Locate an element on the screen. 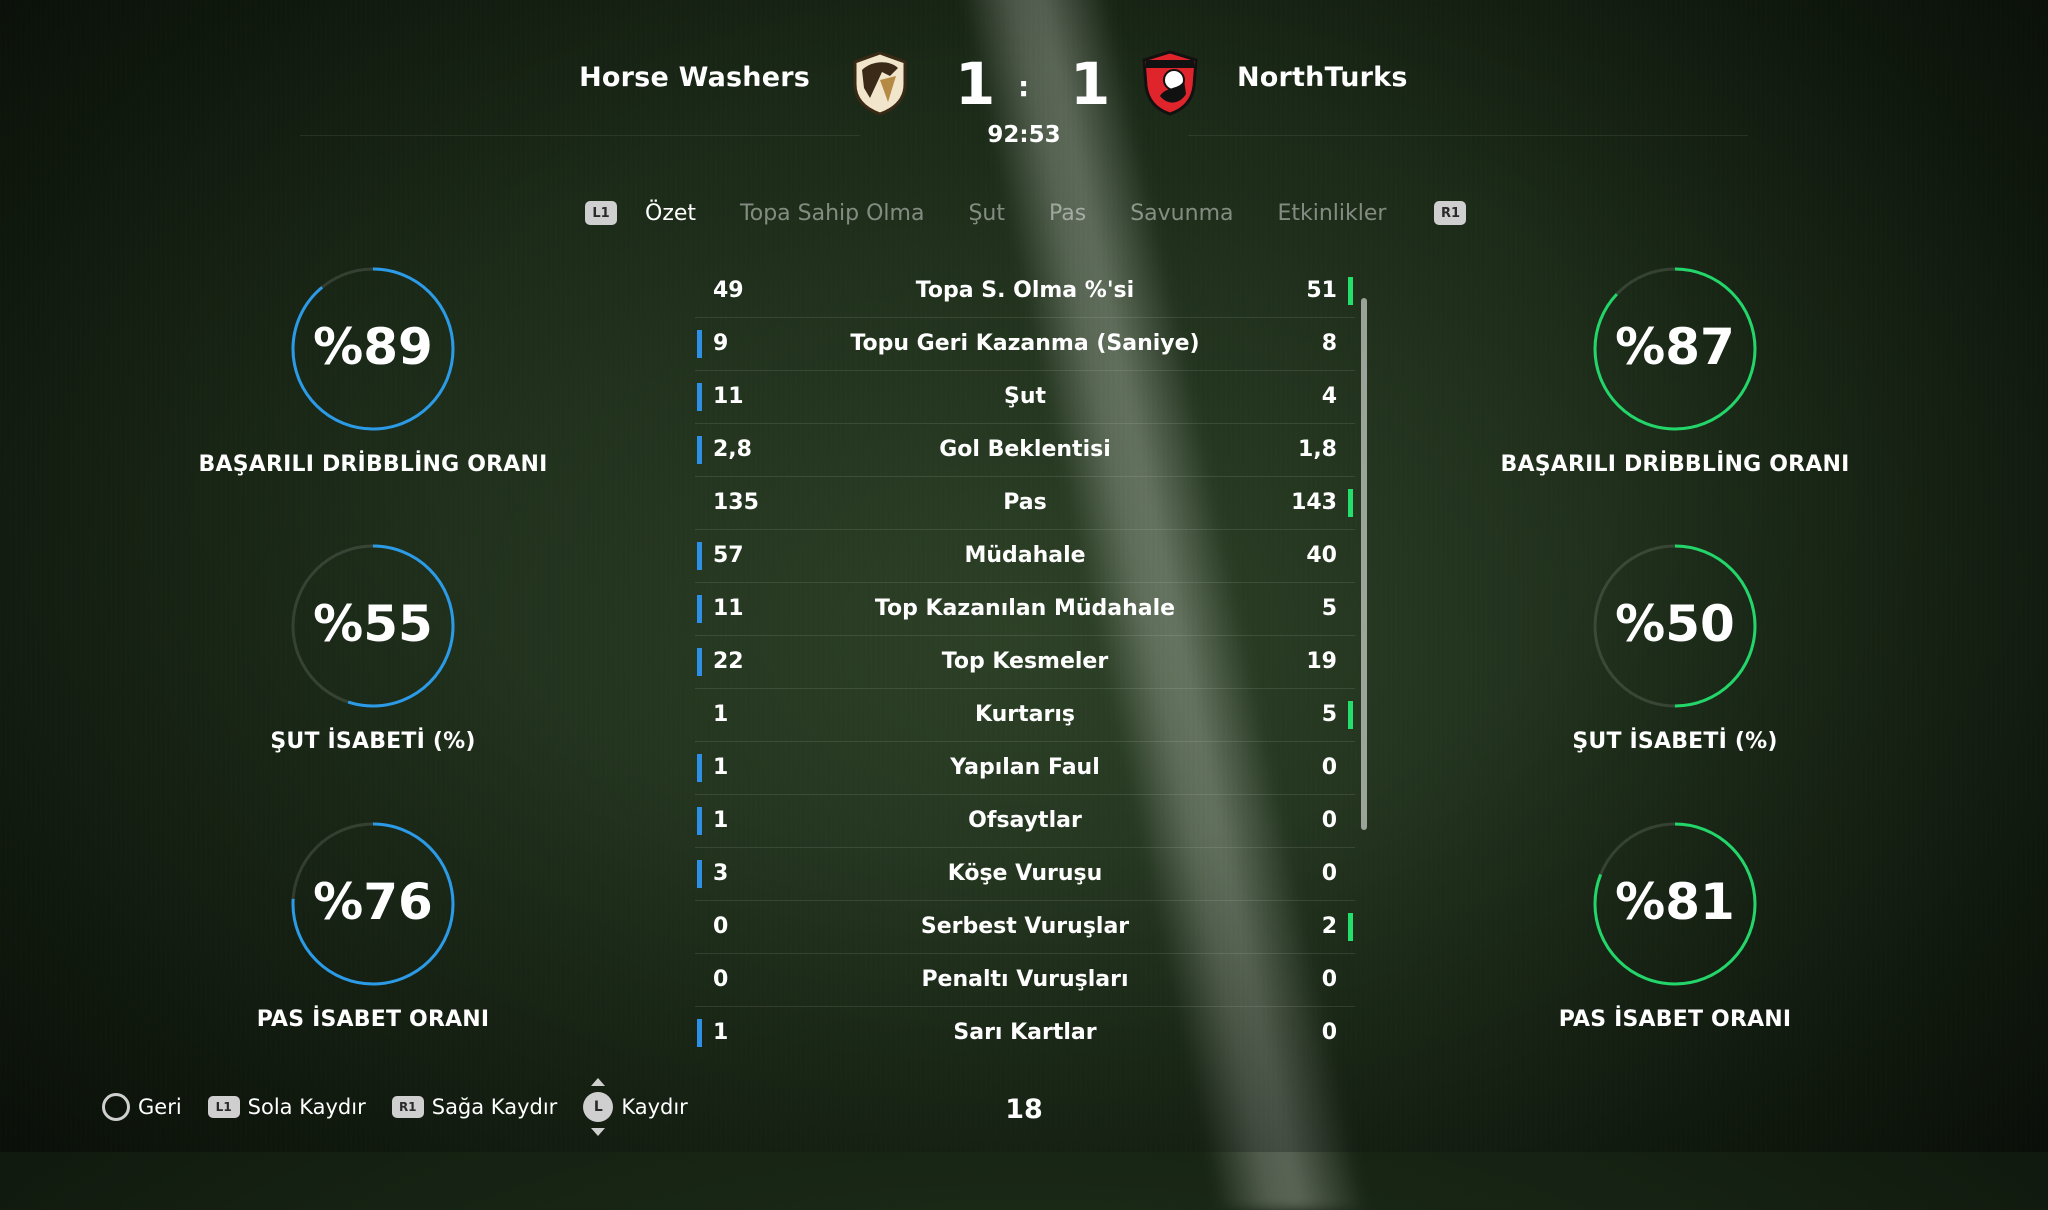  away-ring-dribbling: %87 BAŞARILI DRİBBLİNG ORANI is located at coordinates (1675, 371).